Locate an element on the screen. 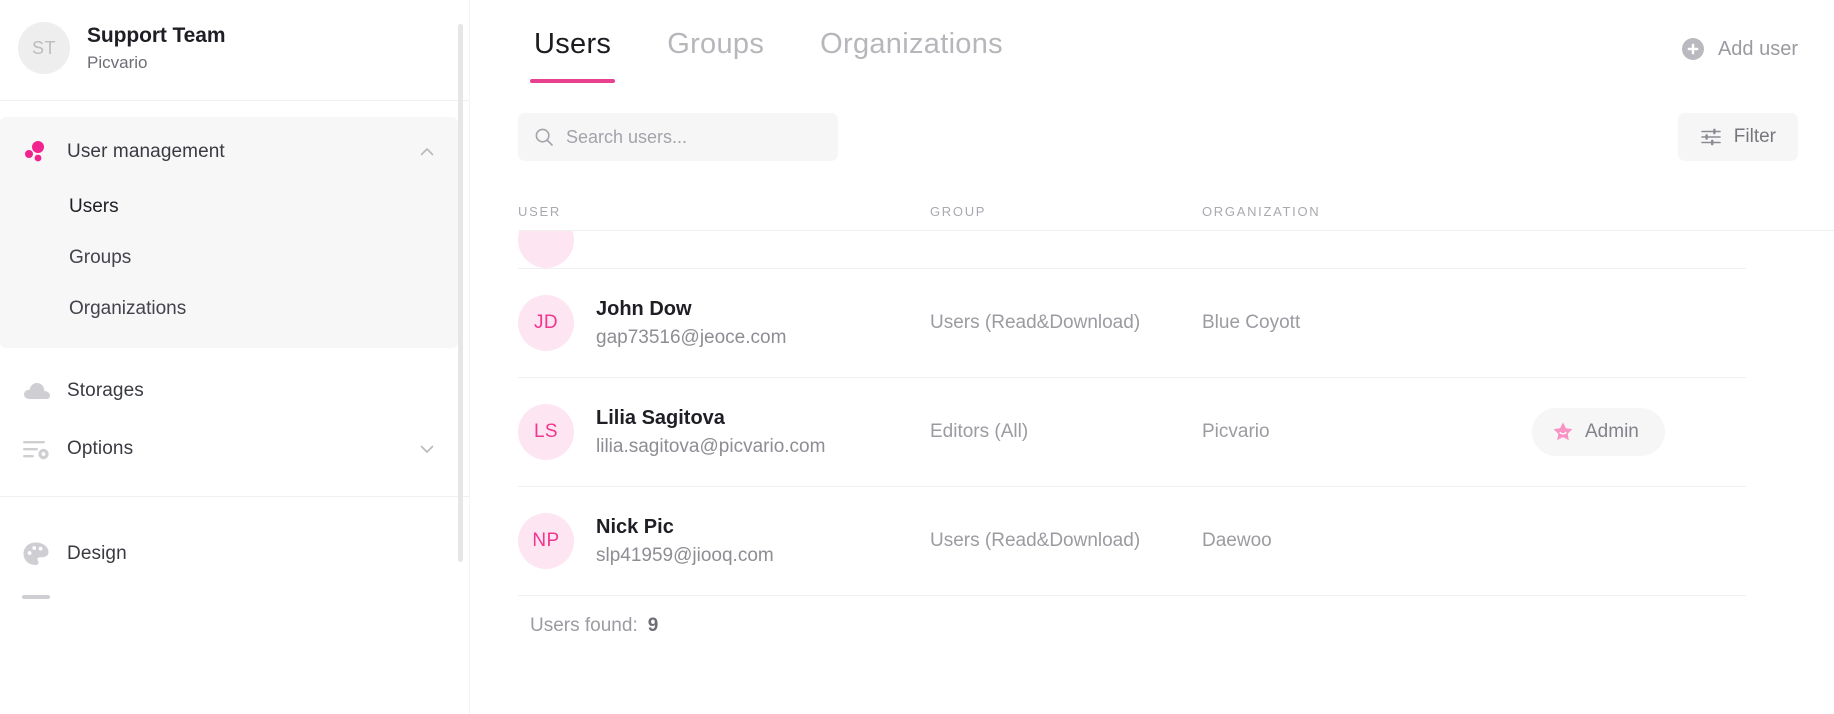 The height and width of the screenshot is (714, 1834). user-group: Editors (All) is located at coordinates (979, 431).